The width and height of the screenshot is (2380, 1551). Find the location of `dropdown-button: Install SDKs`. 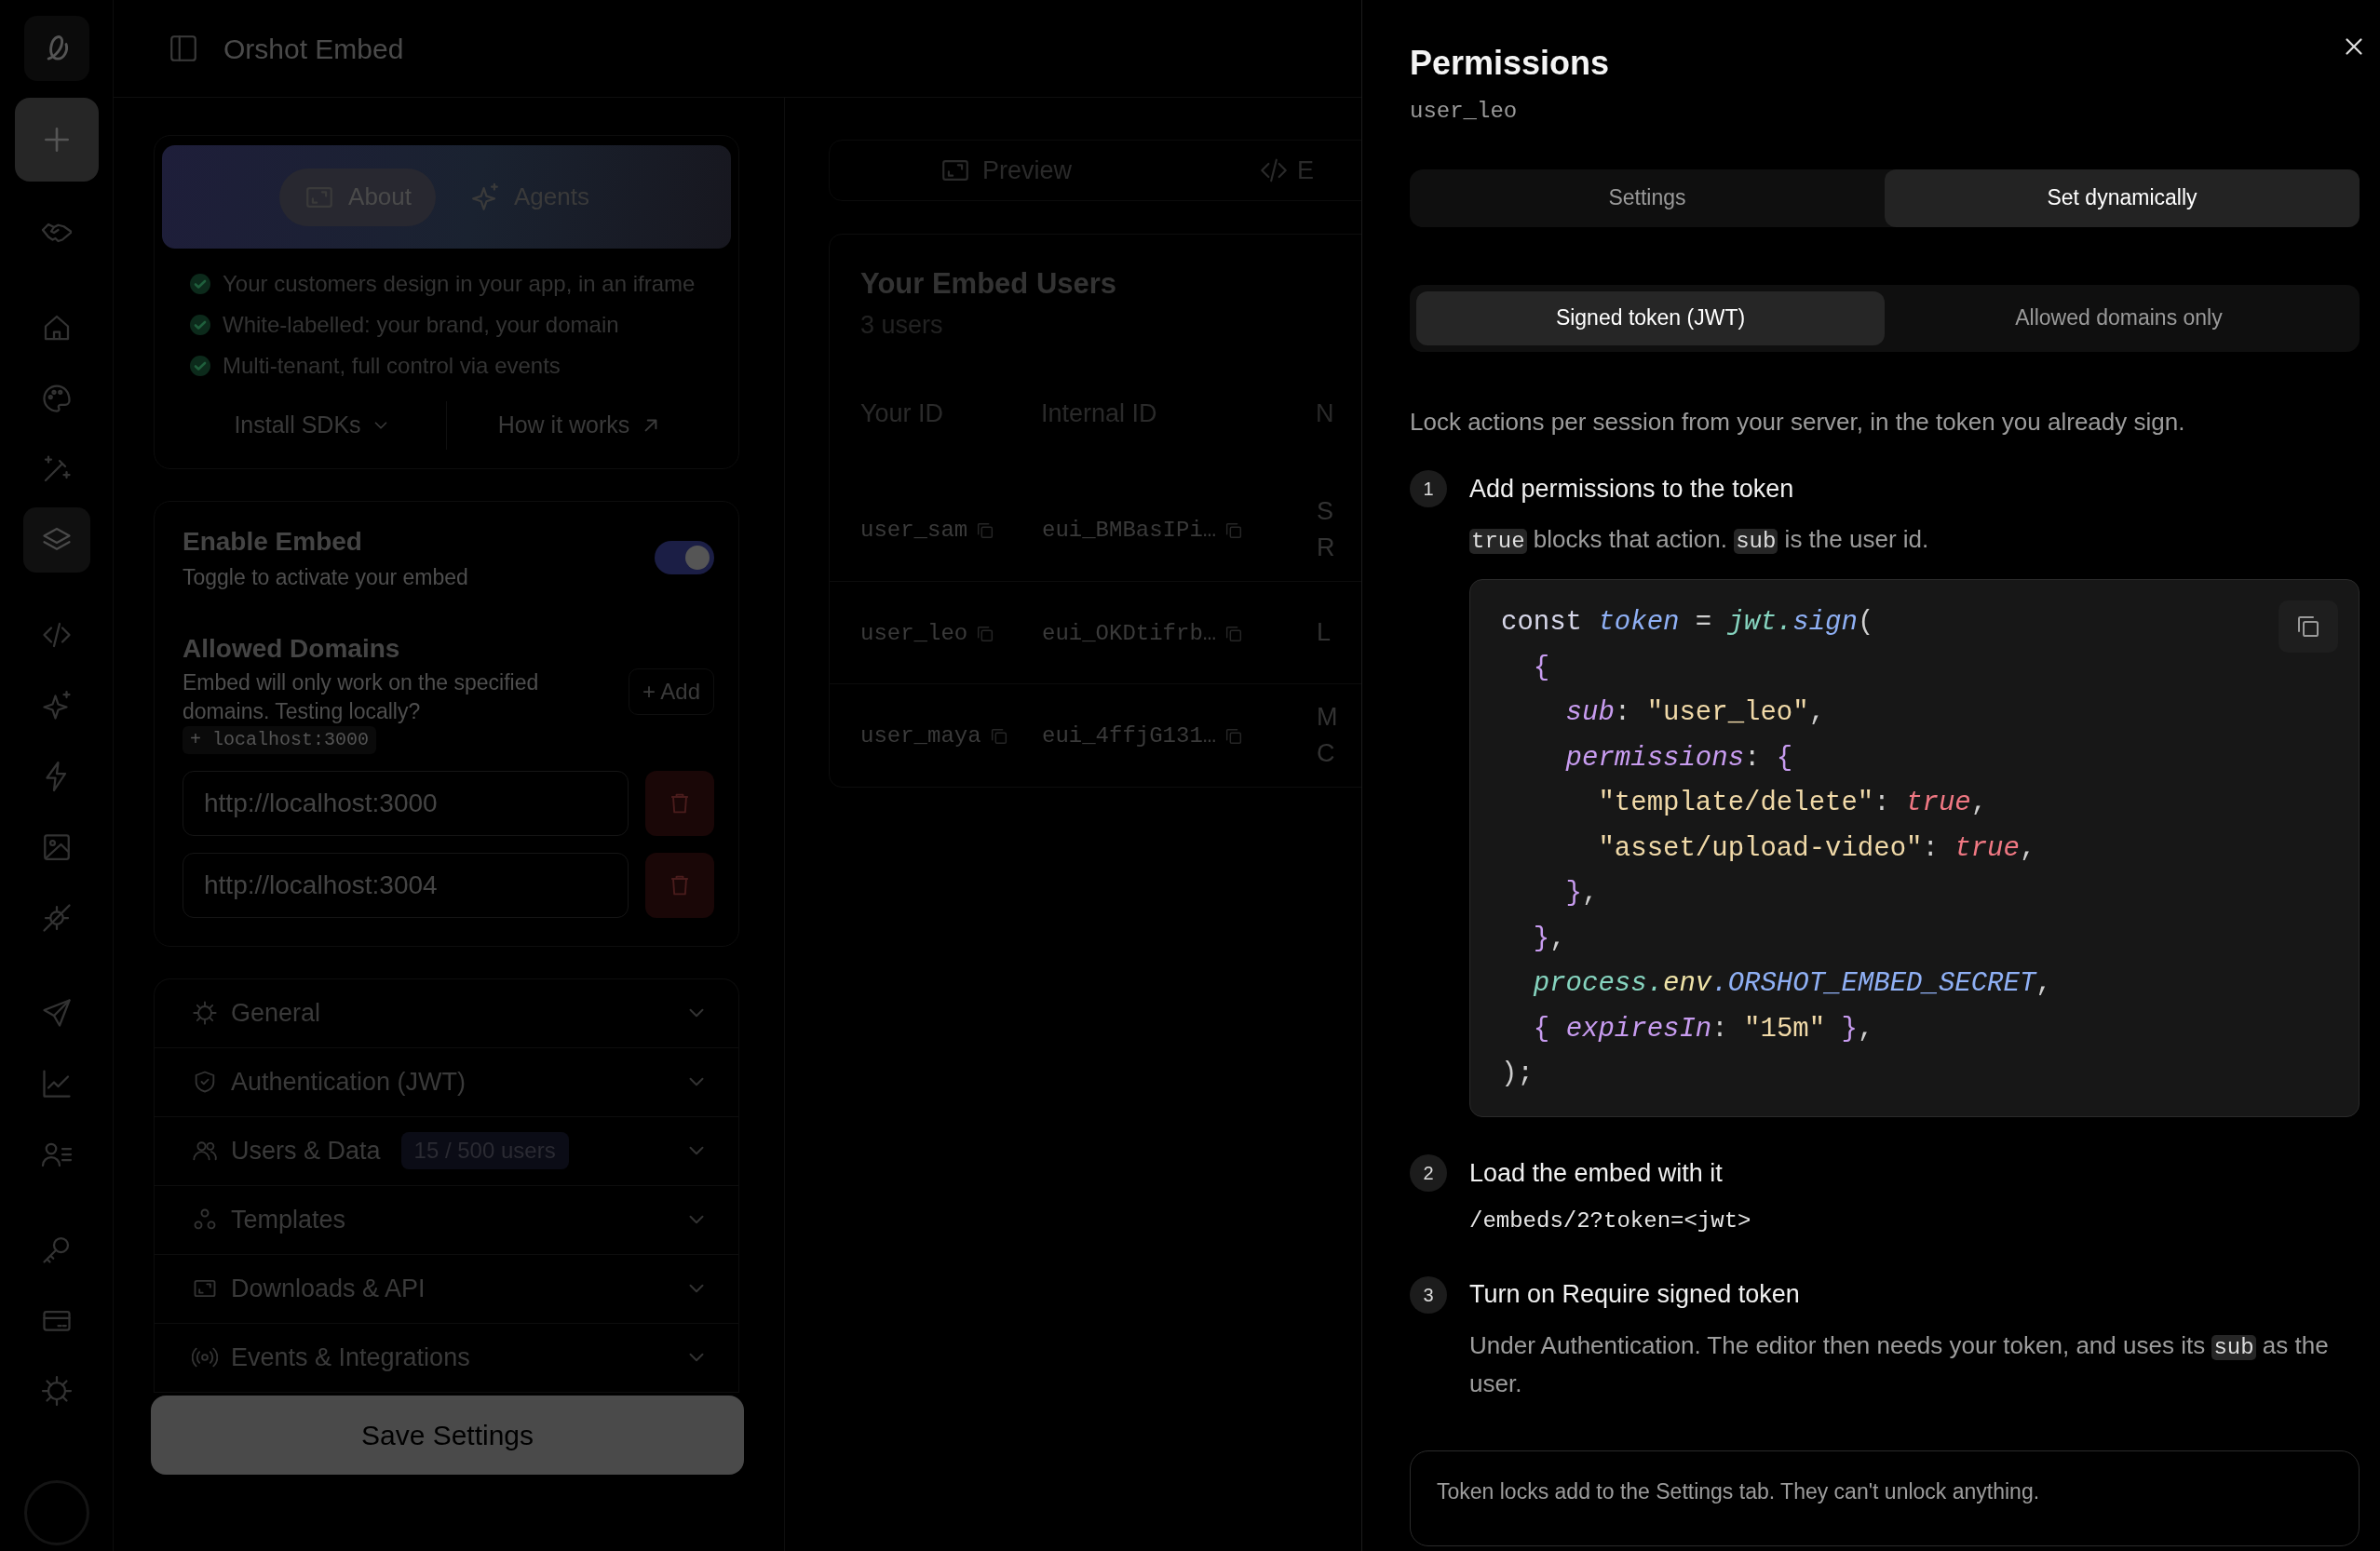

dropdown-button: Install SDKs is located at coordinates (312, 425).